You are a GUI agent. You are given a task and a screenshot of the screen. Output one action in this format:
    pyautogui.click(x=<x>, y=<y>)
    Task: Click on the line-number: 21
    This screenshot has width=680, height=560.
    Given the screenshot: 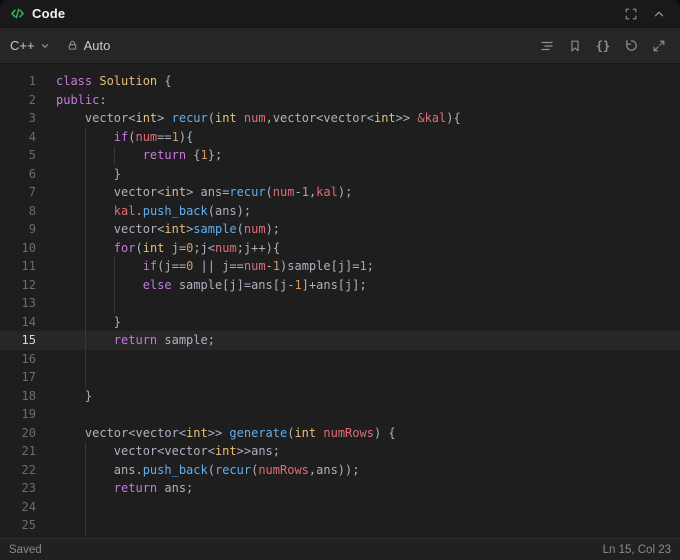 What is the action you would take?
    pyautogui.click(x=28, y=451)
    